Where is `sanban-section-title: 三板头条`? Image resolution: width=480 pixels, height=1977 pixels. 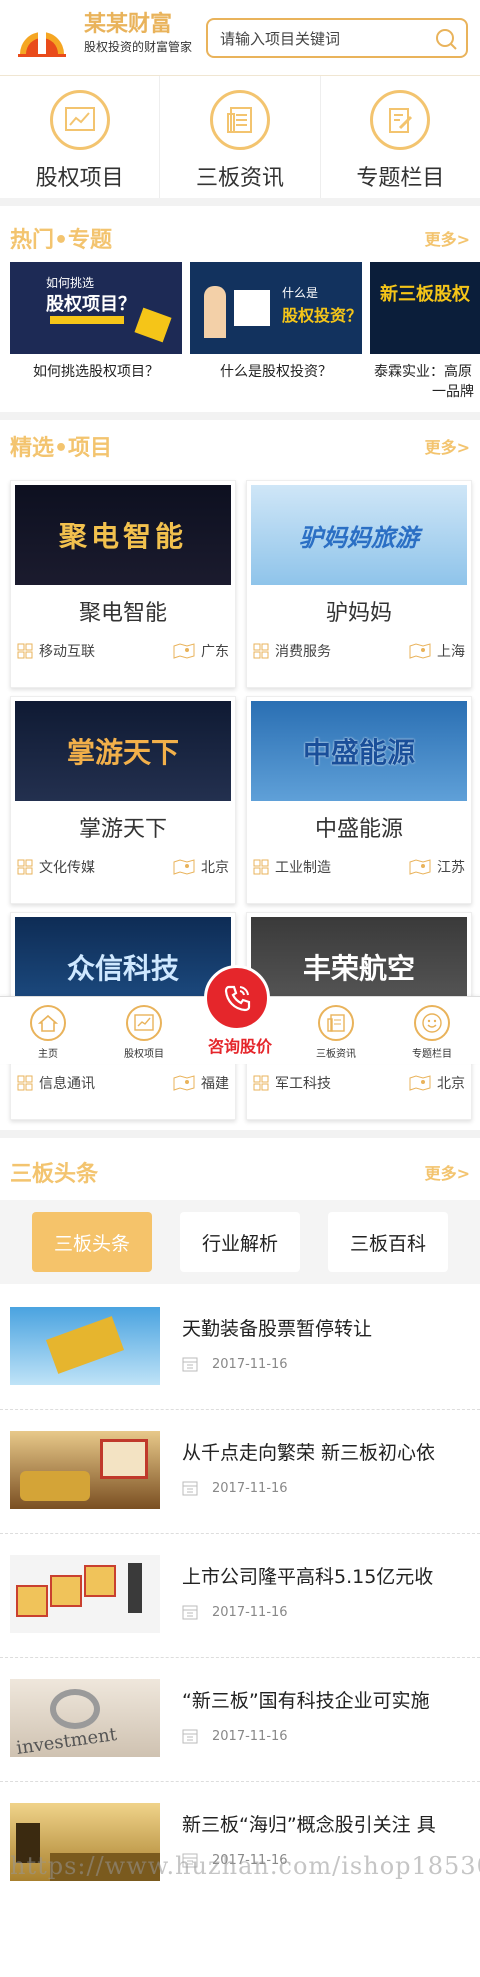 sanban-section-title: 三板头条 is located at coordinates (54, 1174).